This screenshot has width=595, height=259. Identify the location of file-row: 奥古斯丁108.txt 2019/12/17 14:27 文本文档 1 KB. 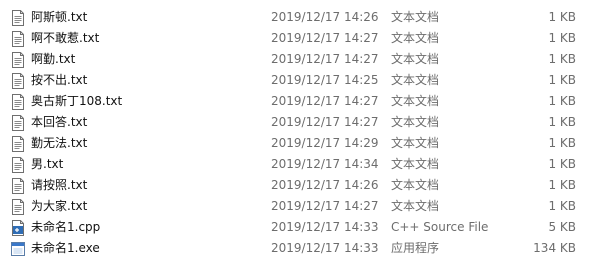
(297, 101).